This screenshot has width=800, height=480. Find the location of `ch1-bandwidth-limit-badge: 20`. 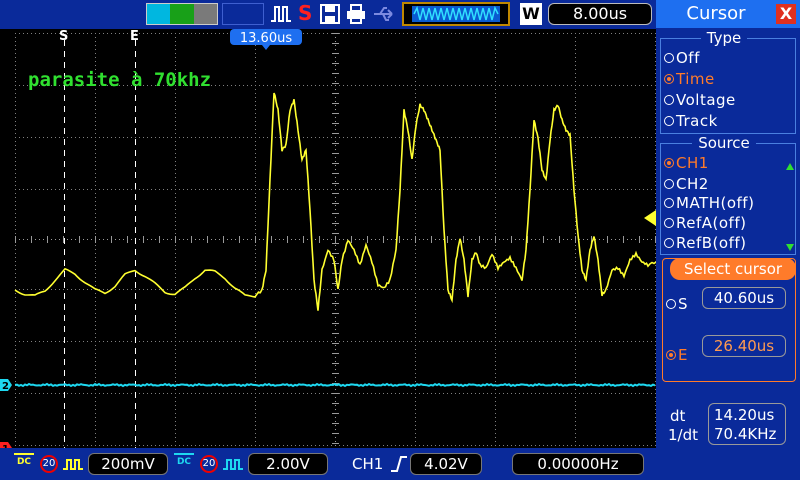

ch1-bandwidth-limit-badge: 20 is located at coordinates (49, 464).